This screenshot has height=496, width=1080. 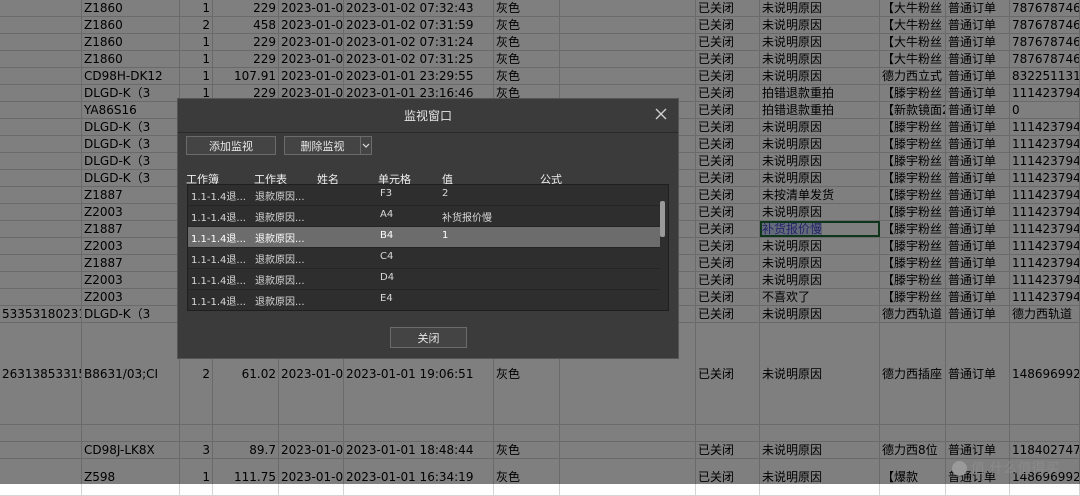 I want to click on watch-list-item: 1.1-1.4退... 退款原因... B4 1, so click(x=424, y=237).